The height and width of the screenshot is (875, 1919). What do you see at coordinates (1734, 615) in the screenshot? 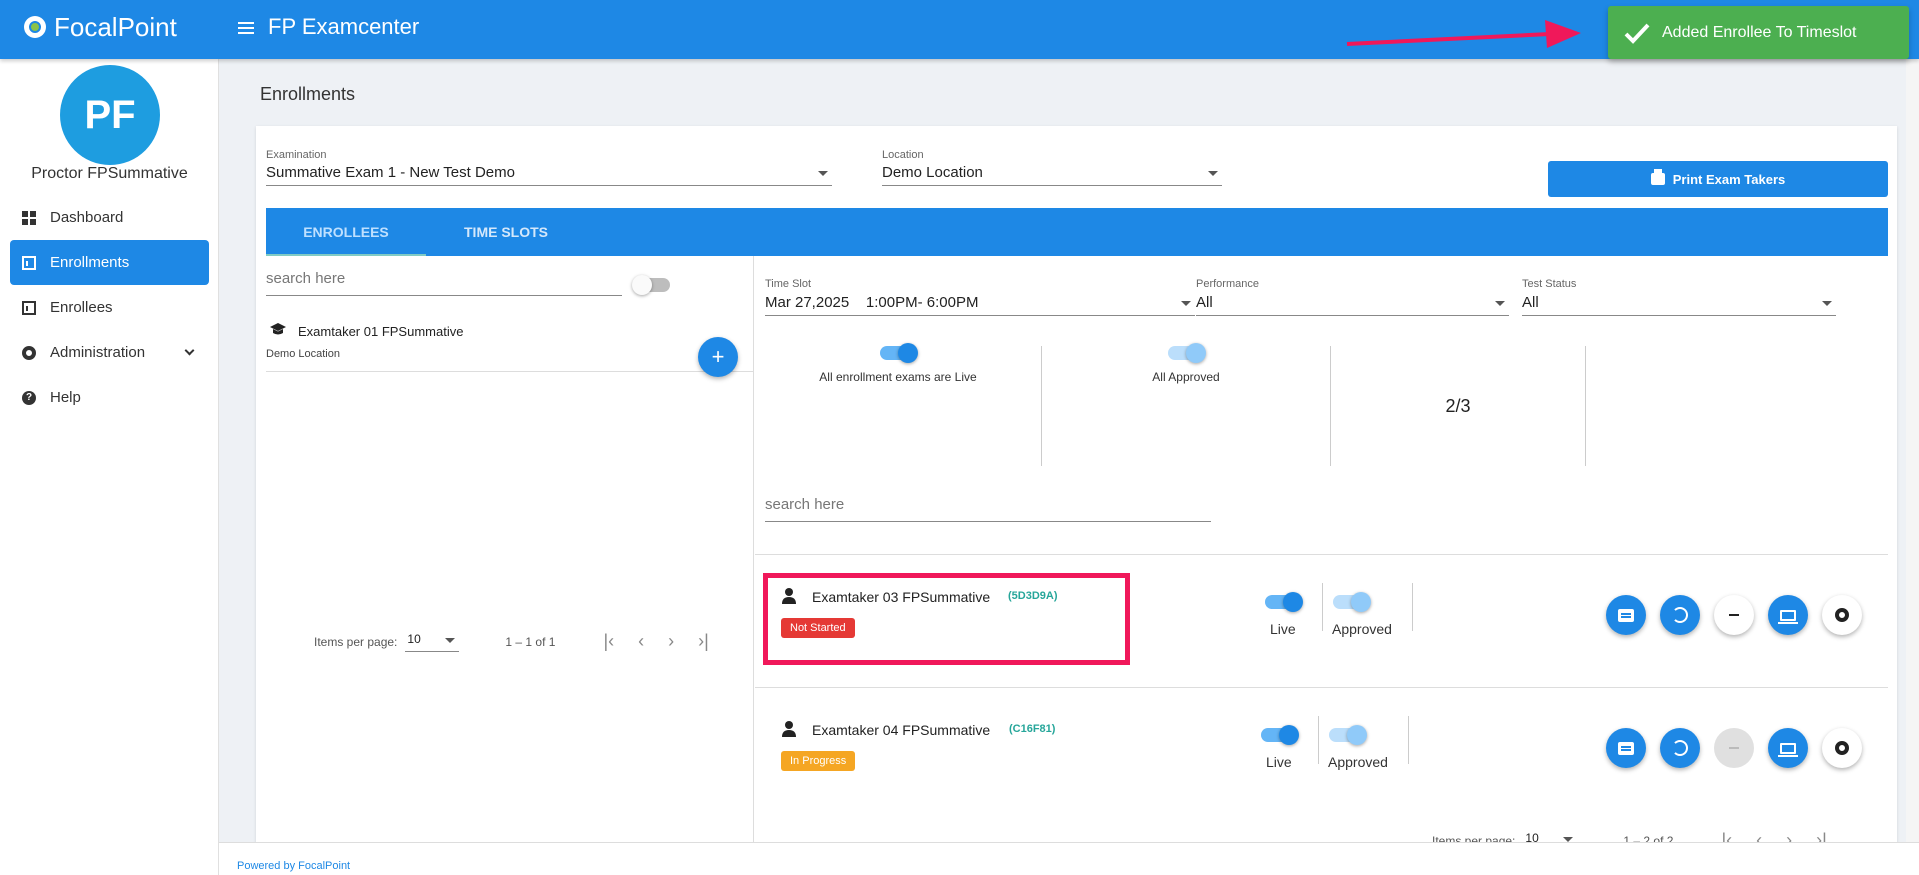
I see `remove-button` at bounding box center [1734, 615].